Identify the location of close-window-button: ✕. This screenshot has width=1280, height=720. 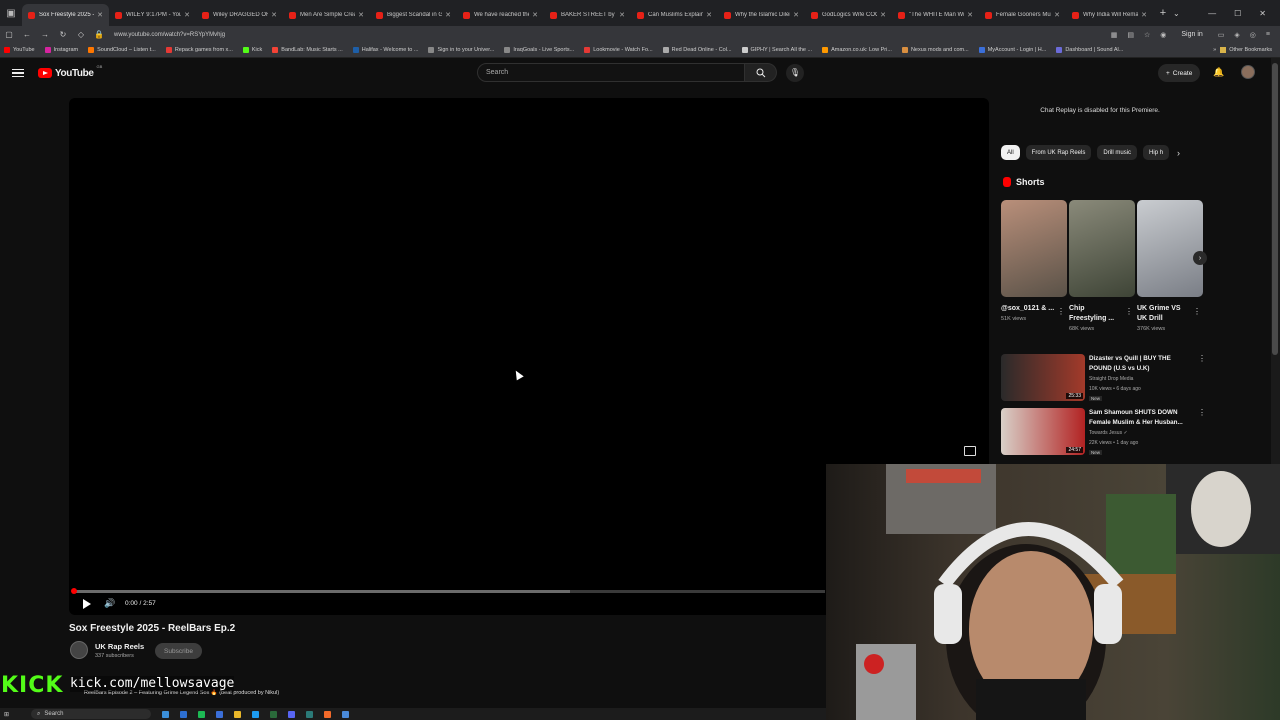
(1262, 13).